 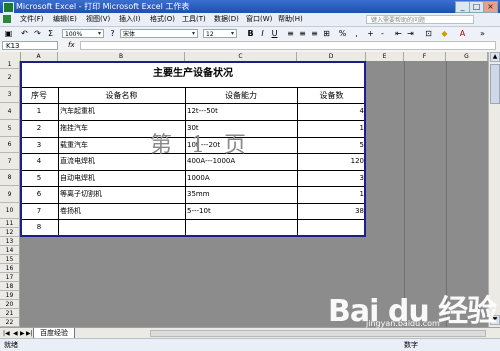 What do you see at coordinates (10, 313) in the screenshot?
I see `row-header: 21` at bounding box center [10, 313].